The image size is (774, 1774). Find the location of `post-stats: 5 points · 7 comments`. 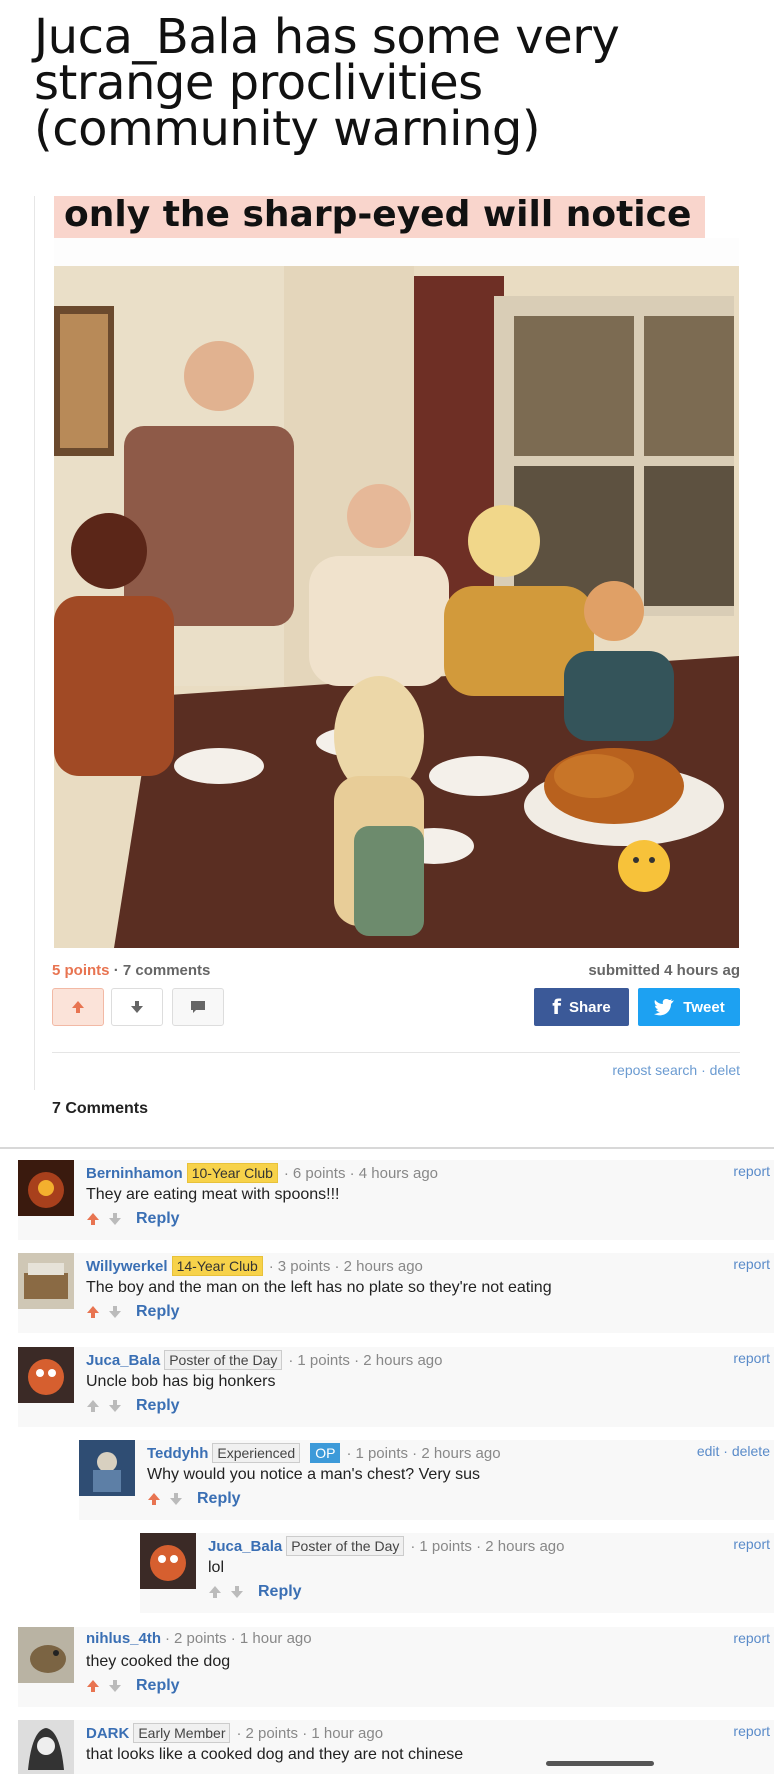

post-stats: 5 points · 7 comments is located at coordinates (131, 970).